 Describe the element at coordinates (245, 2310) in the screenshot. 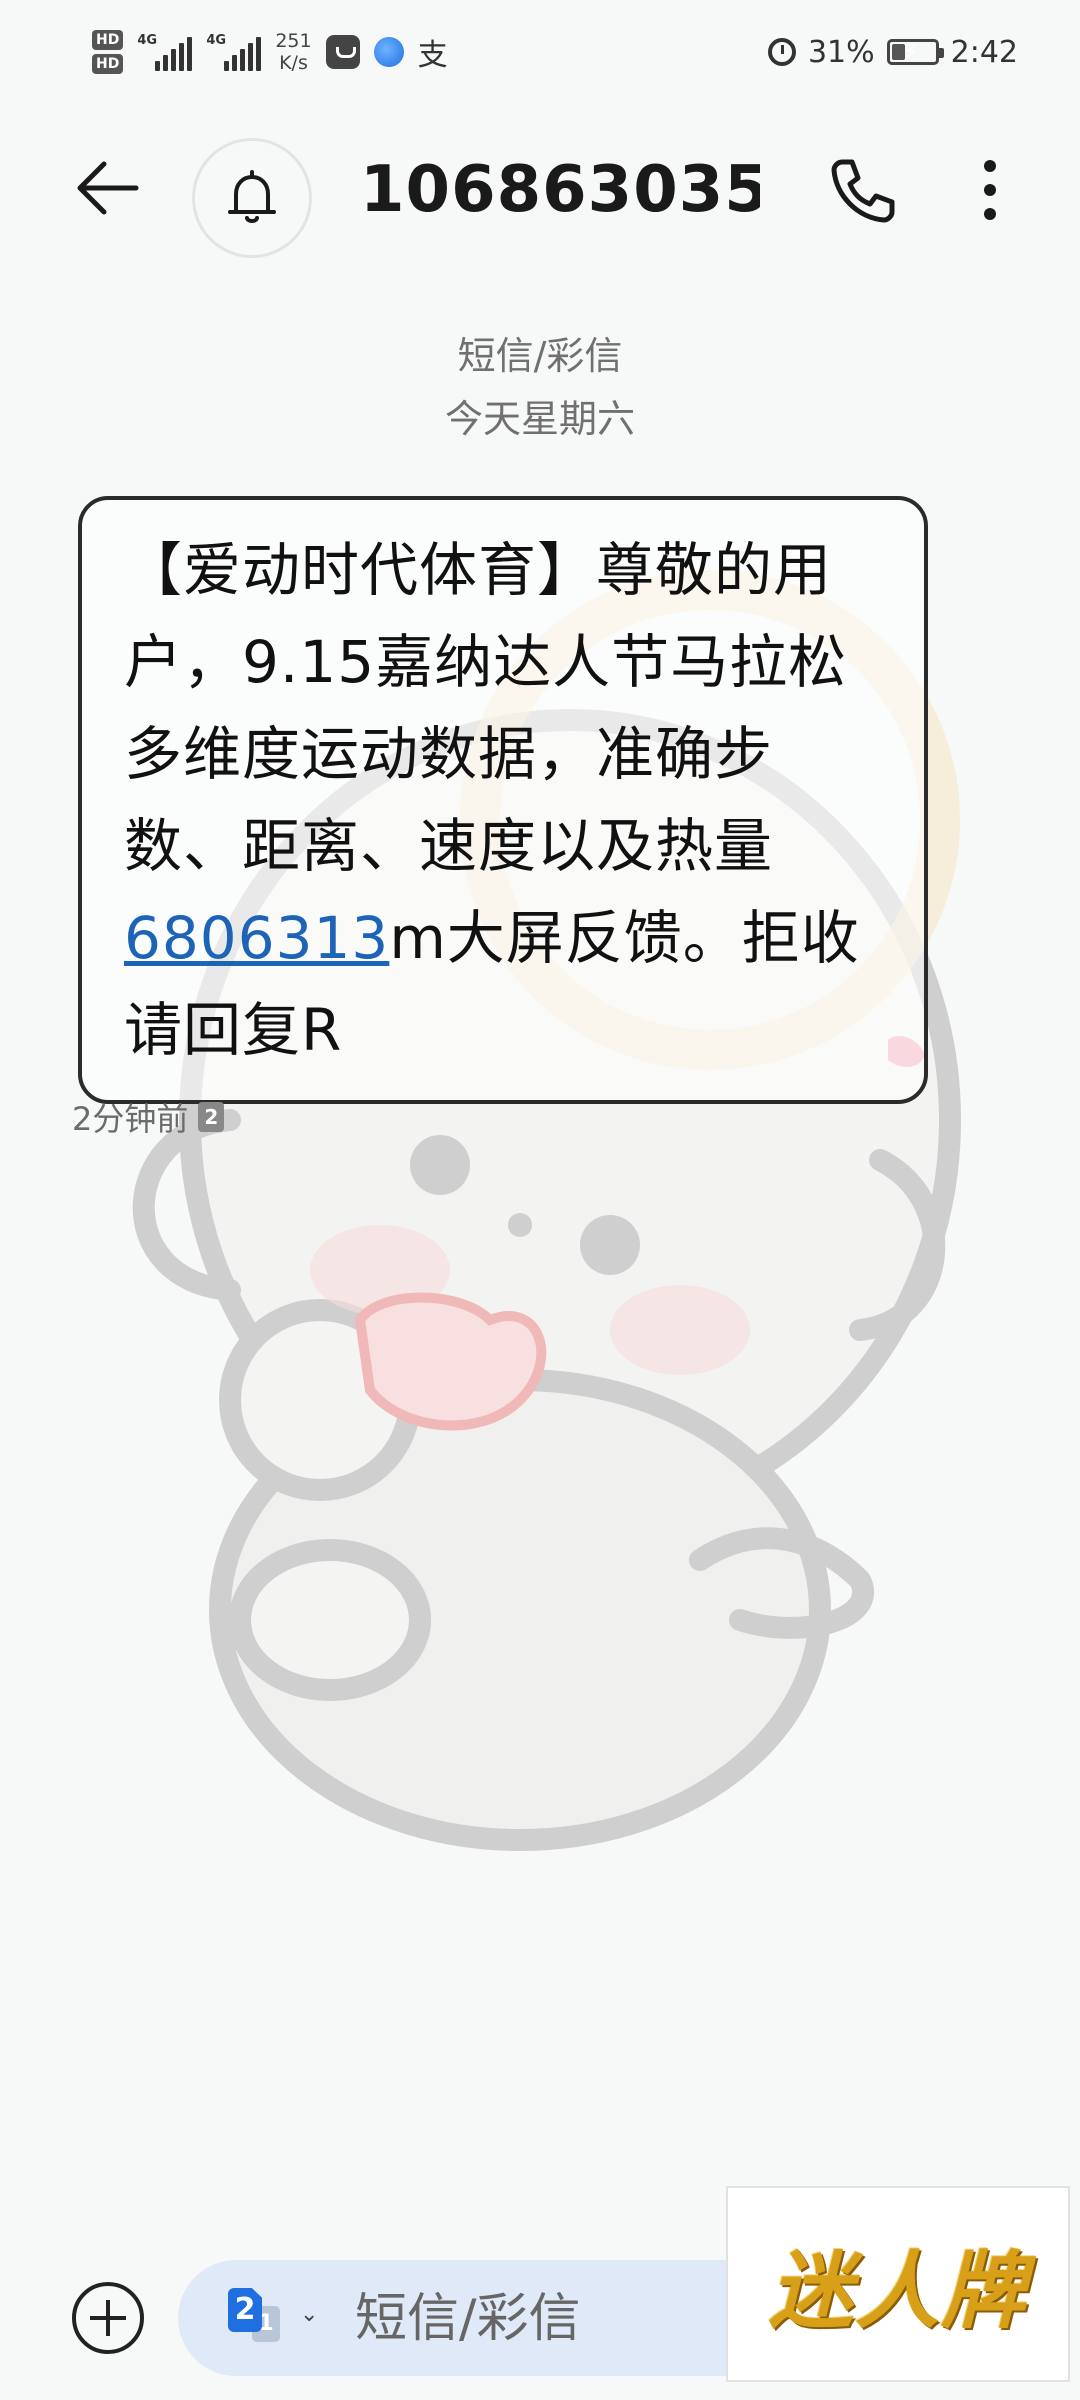

I see `sim-card-icon: 2` at that location.